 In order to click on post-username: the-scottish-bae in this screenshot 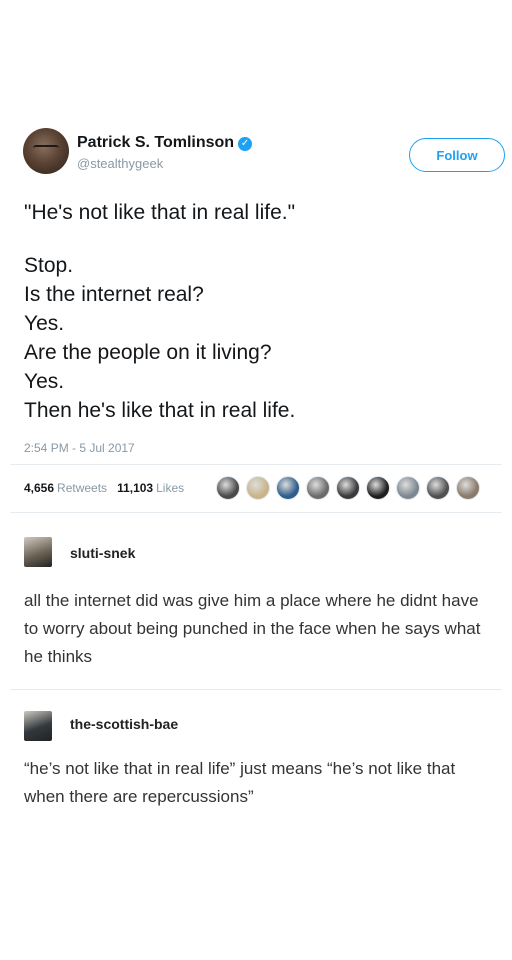, I will do `click(124, 724)`.